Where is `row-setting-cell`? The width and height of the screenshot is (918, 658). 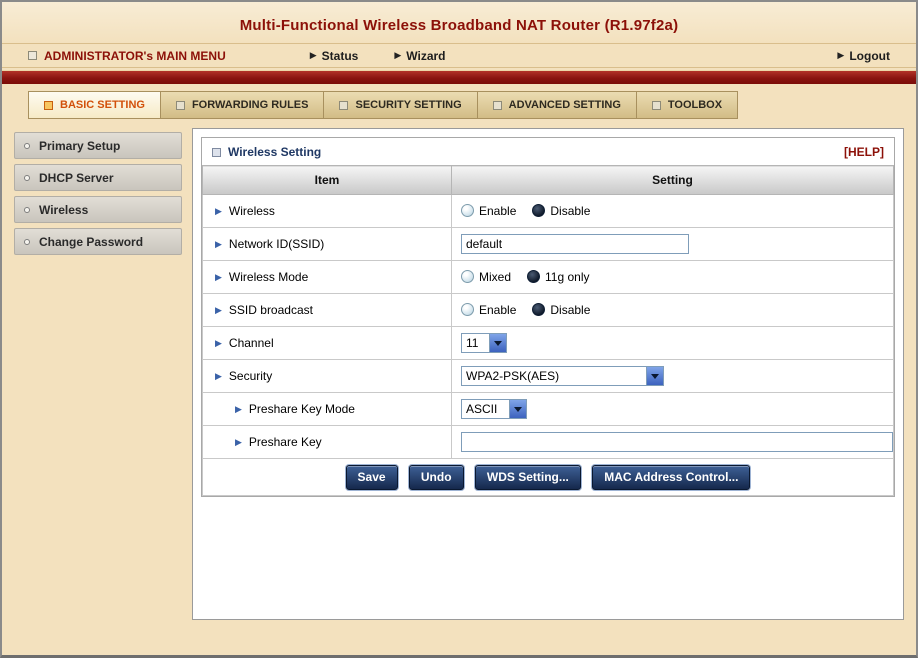
row-setting-cell is located at coordinates (672, 244).